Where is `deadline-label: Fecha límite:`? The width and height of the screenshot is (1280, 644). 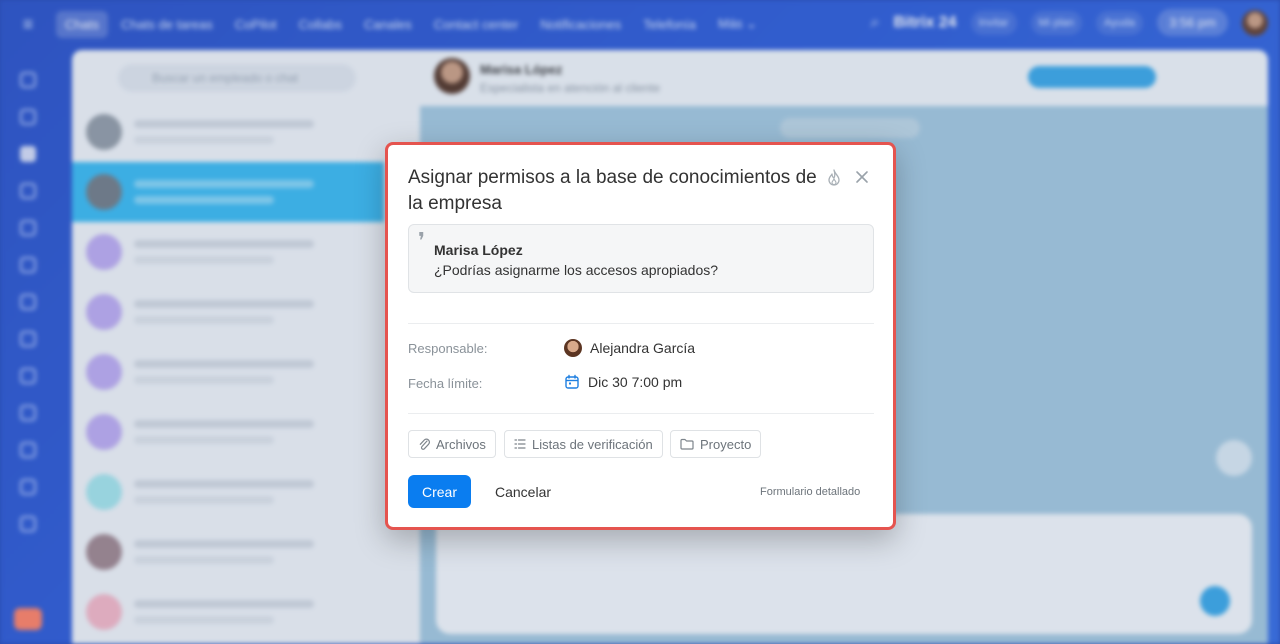 deadline-label: Fecha límite: is located at coordinates (445, 383).